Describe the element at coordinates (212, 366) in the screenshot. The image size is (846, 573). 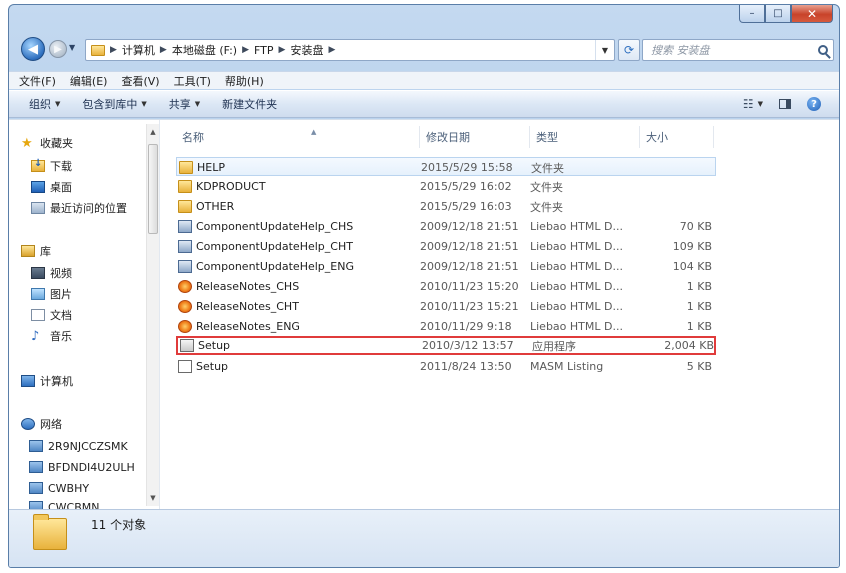
I see `file-name: Setup` at that location.